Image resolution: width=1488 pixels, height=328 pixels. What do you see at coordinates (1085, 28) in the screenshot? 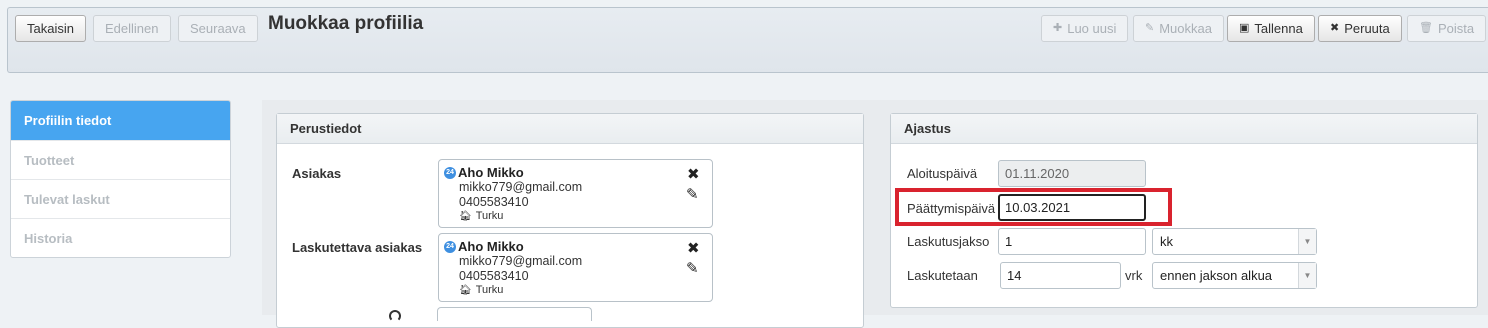
I see `create-new-button: ✚ Luo uusi` at bounding box center [1085, 28].